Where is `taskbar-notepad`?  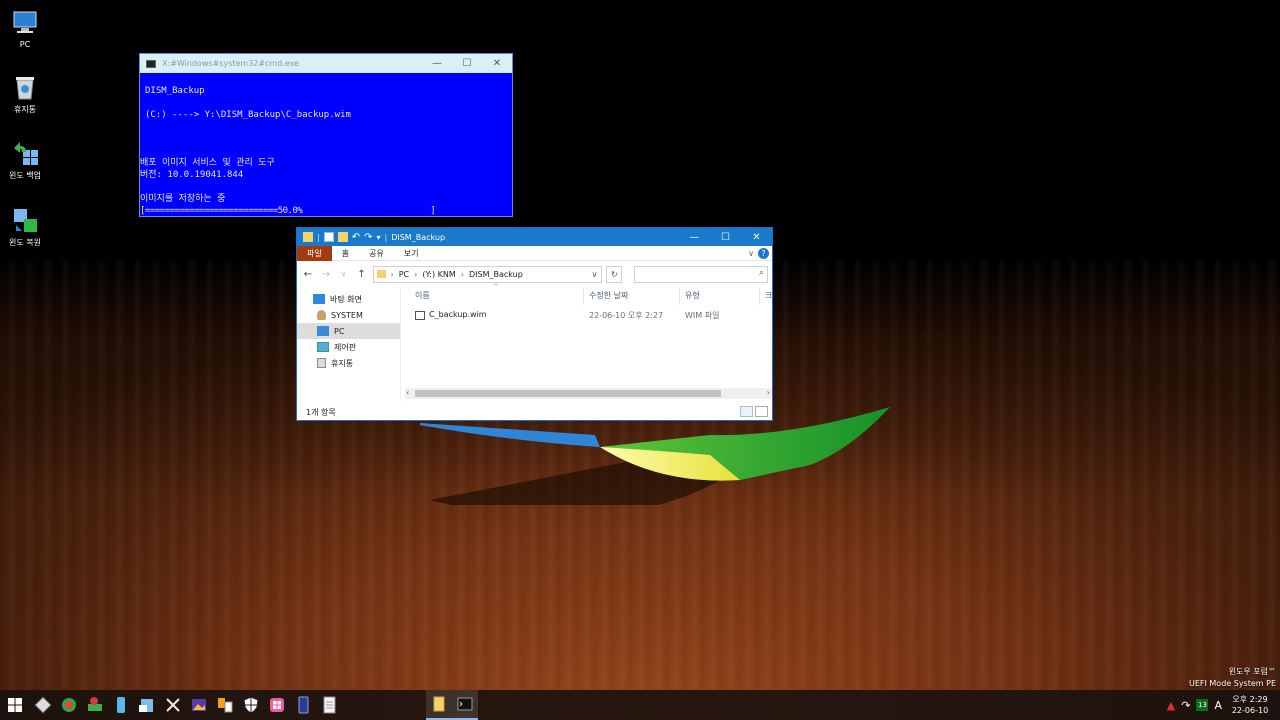
taskbar-notepad is located at coordinates (329, 705).